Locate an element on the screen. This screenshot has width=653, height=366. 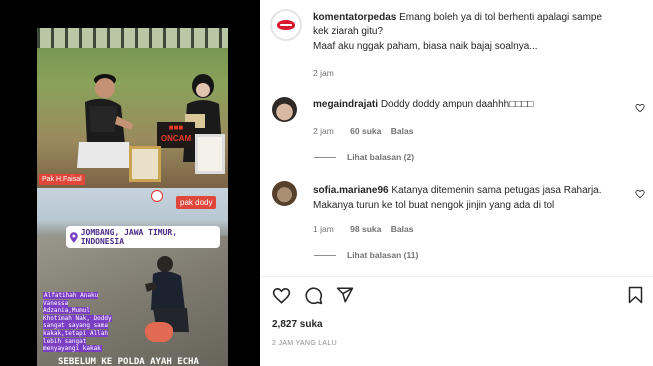
comment-meta: 1 jam 98 suka Balas is located at coordinates (363, 229).